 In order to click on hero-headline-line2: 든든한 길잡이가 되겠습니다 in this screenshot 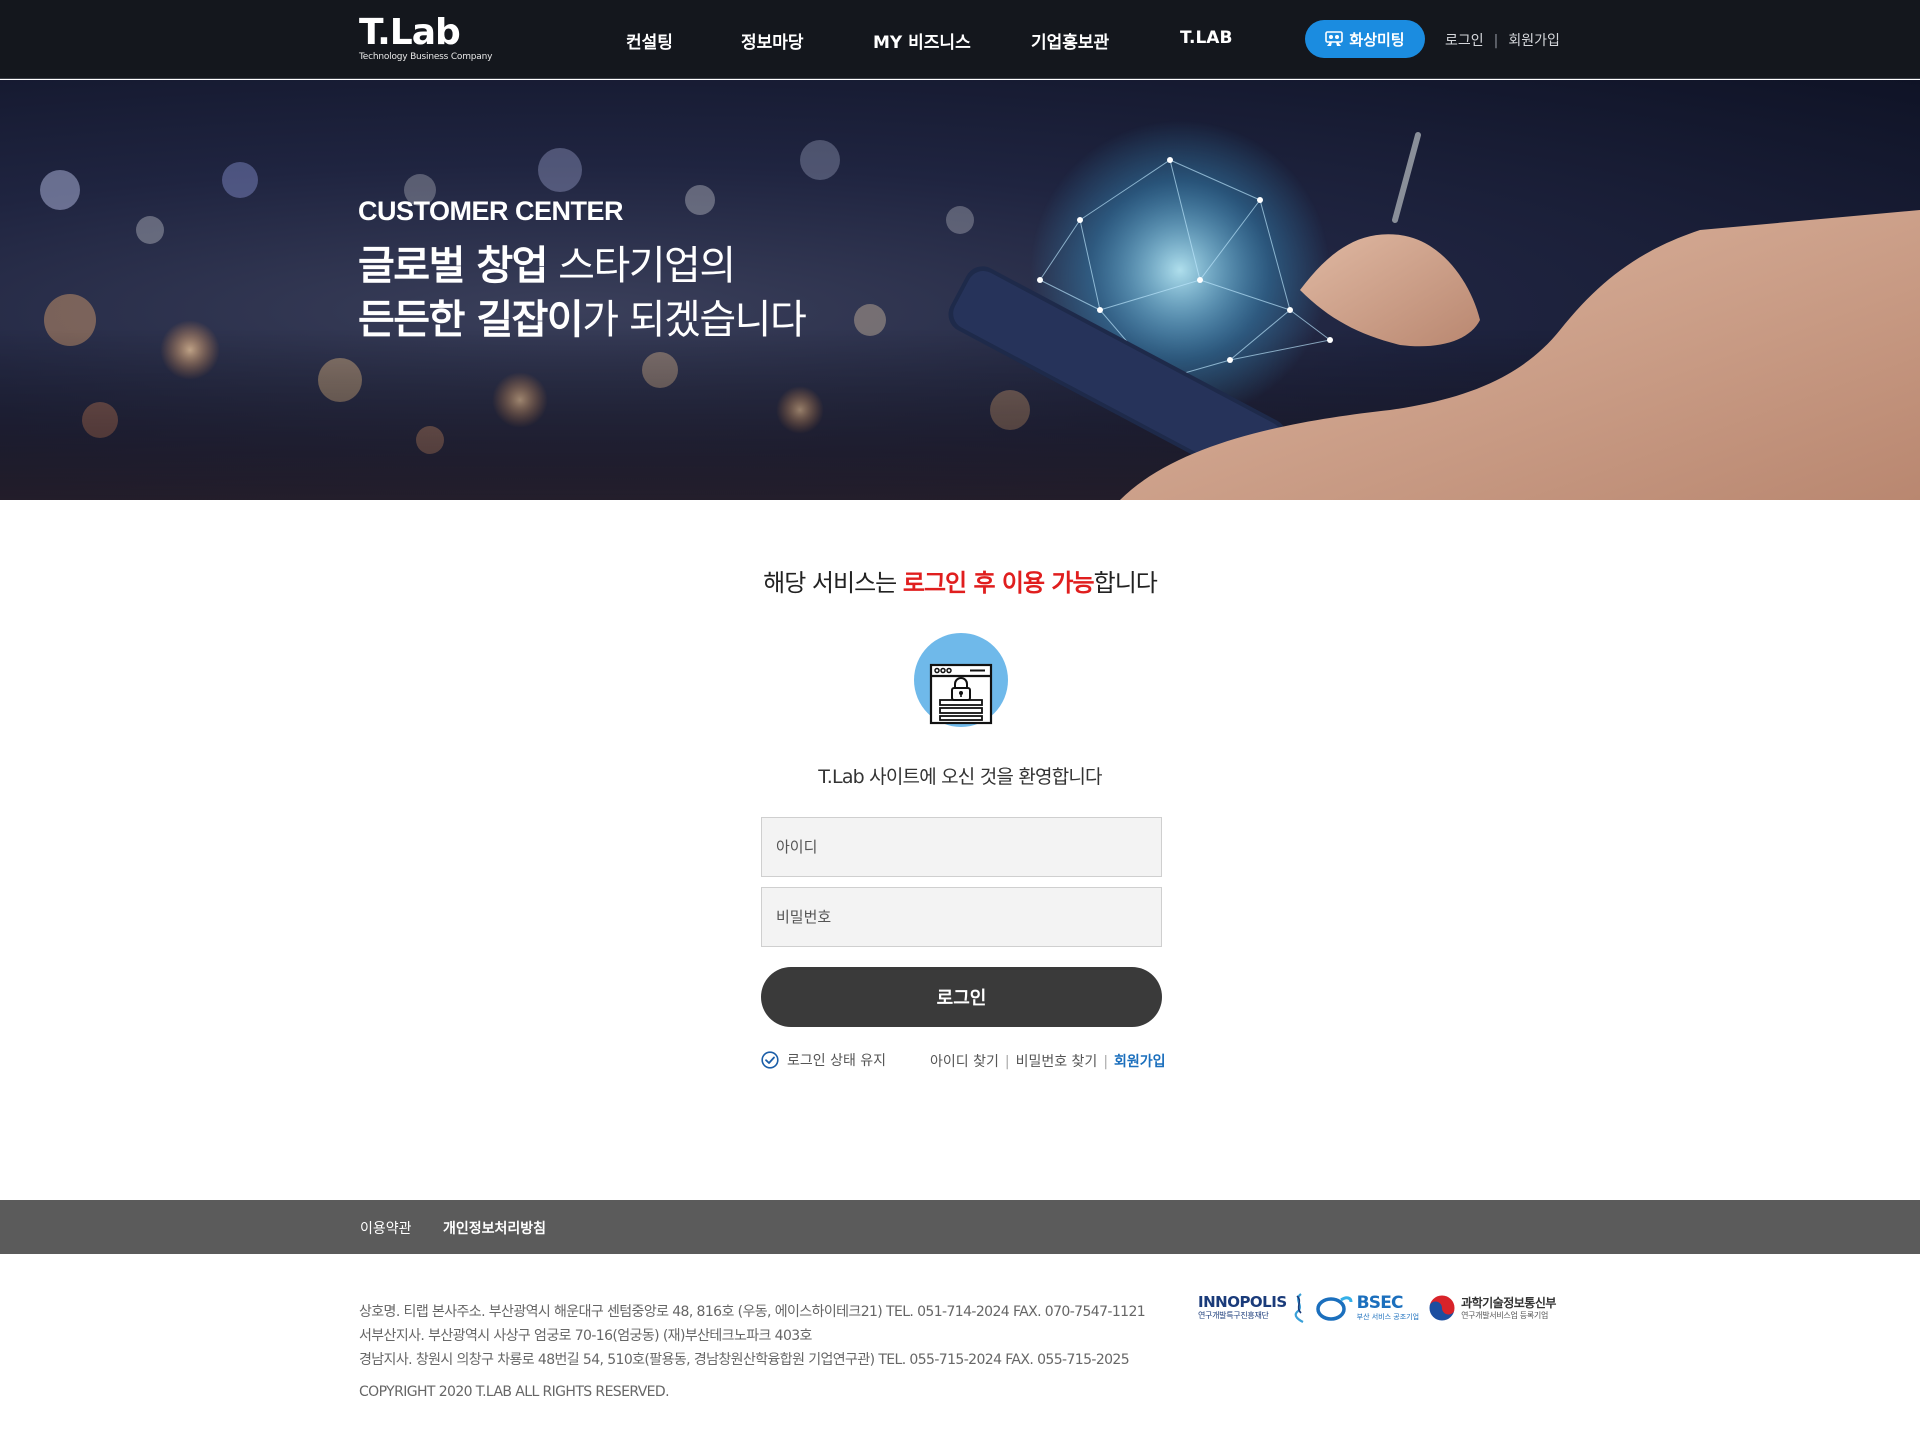, I will do `click(582, 320)`.